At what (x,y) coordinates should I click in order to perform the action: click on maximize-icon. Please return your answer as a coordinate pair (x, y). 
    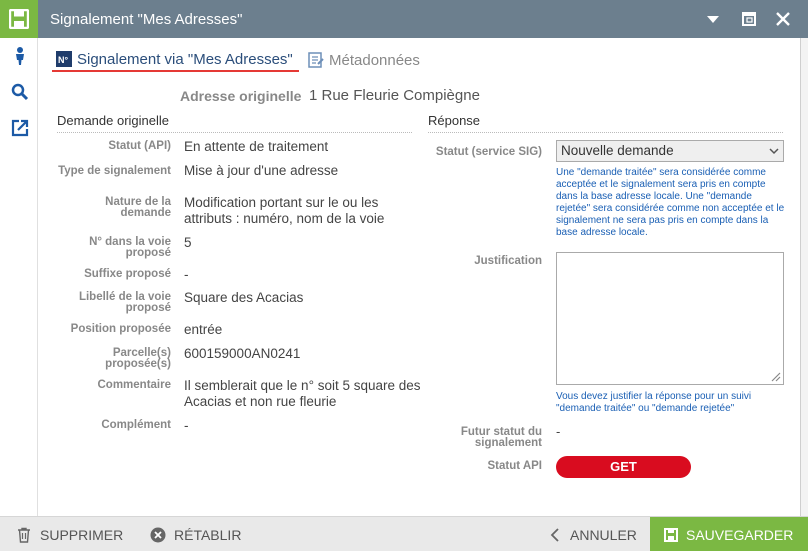
    Looking at the image, I should click on (749, 19).